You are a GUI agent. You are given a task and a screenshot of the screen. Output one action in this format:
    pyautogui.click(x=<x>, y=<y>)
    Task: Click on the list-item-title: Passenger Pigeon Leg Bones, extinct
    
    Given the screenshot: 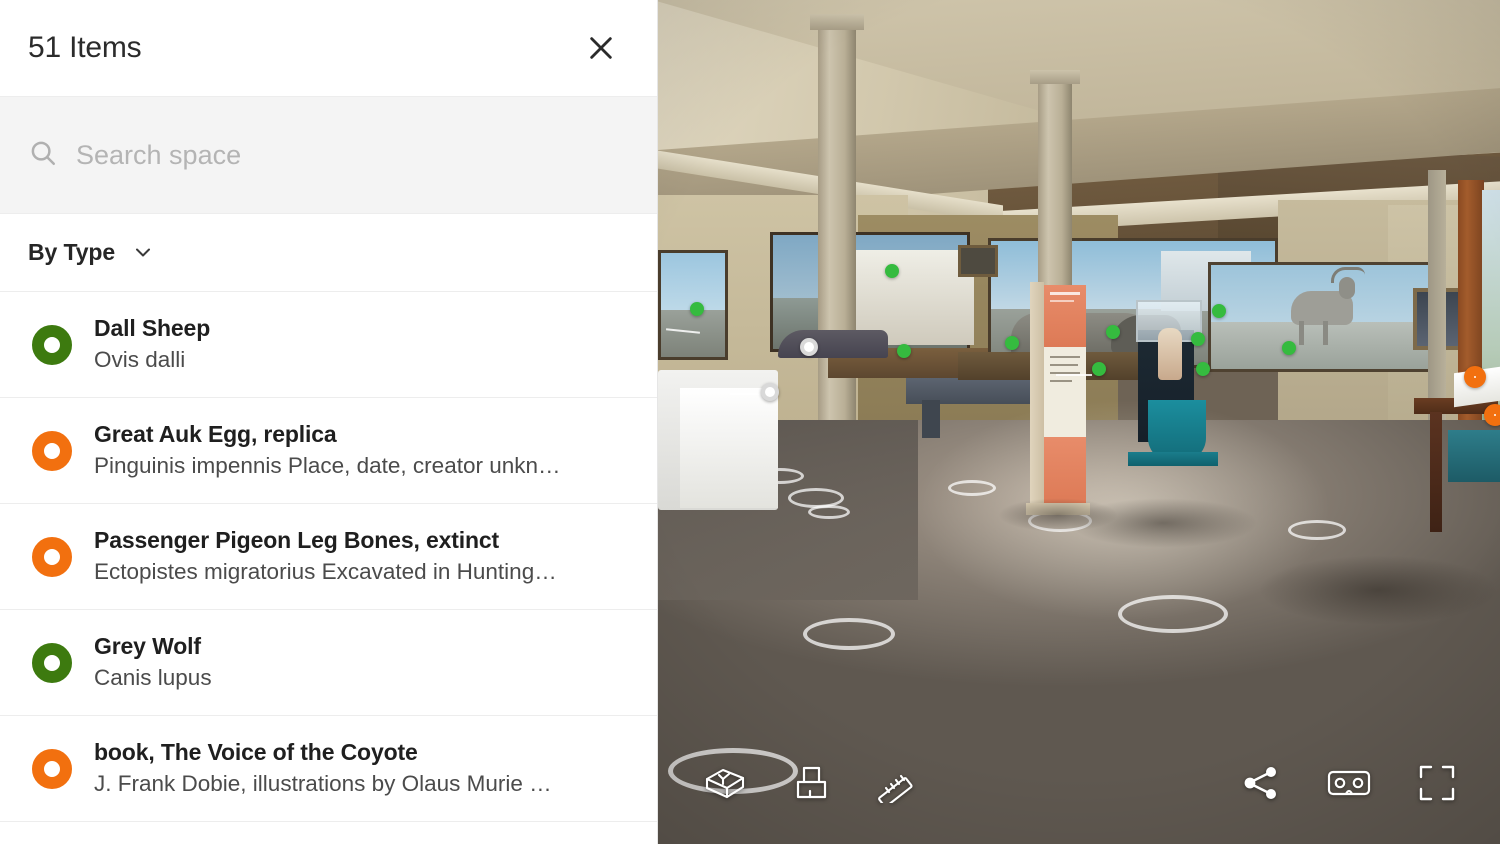 What is the action you would take?
    pyautogui.click(x=297, y=539)
    